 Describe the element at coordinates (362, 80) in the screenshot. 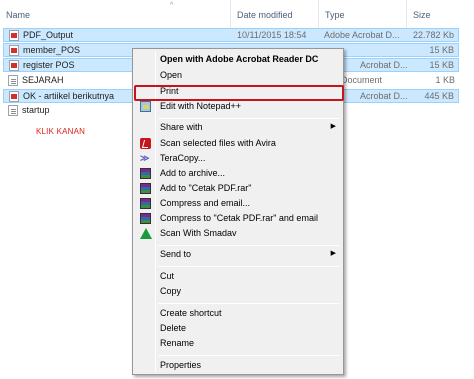

I see `file-type: Document` at that location.